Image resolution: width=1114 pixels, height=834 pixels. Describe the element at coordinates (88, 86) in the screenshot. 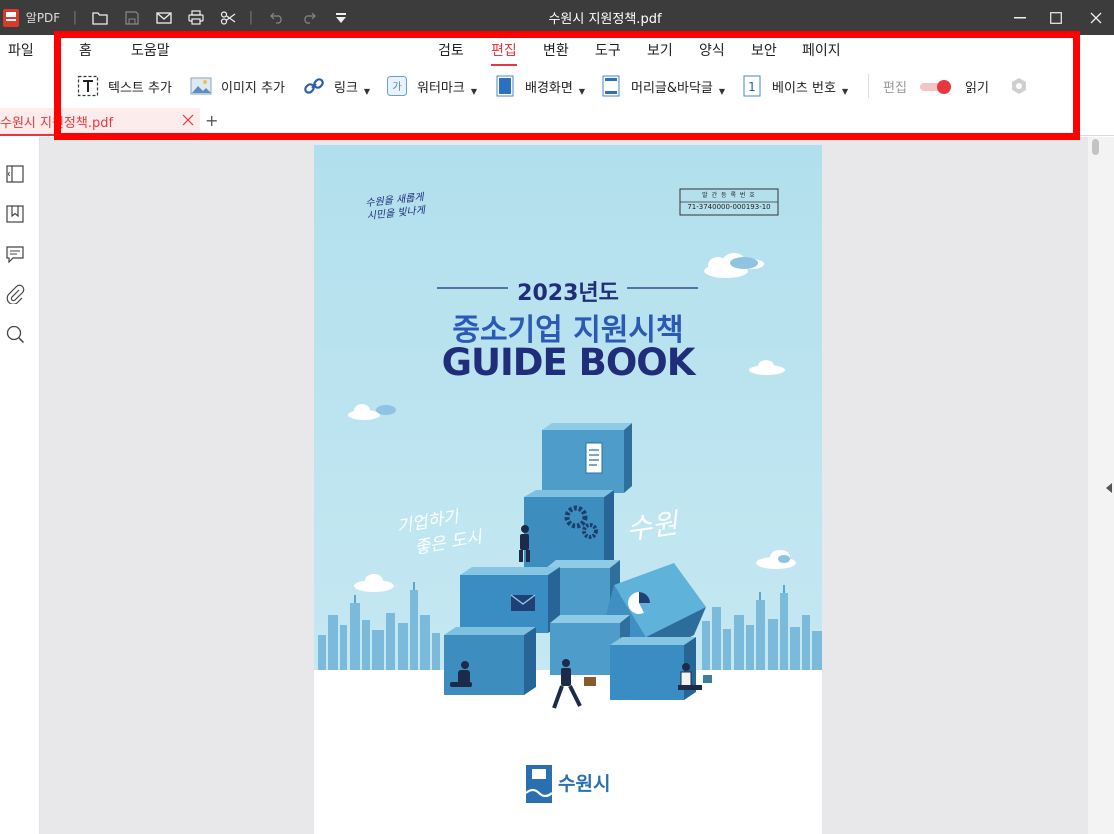

I see `text-box-icon` at that location.